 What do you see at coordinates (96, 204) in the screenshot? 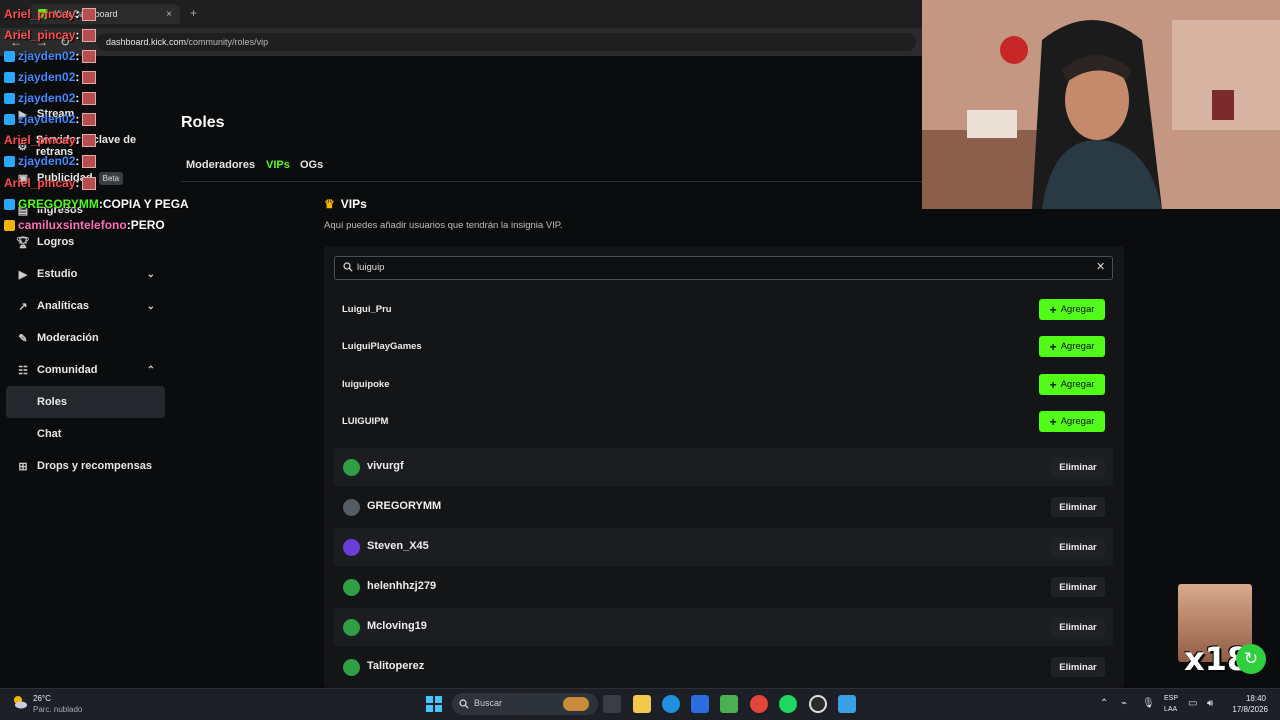
I see `chat-message: GREGORYMM : COPIA Y PEGA` at bounding box center [96, 204].